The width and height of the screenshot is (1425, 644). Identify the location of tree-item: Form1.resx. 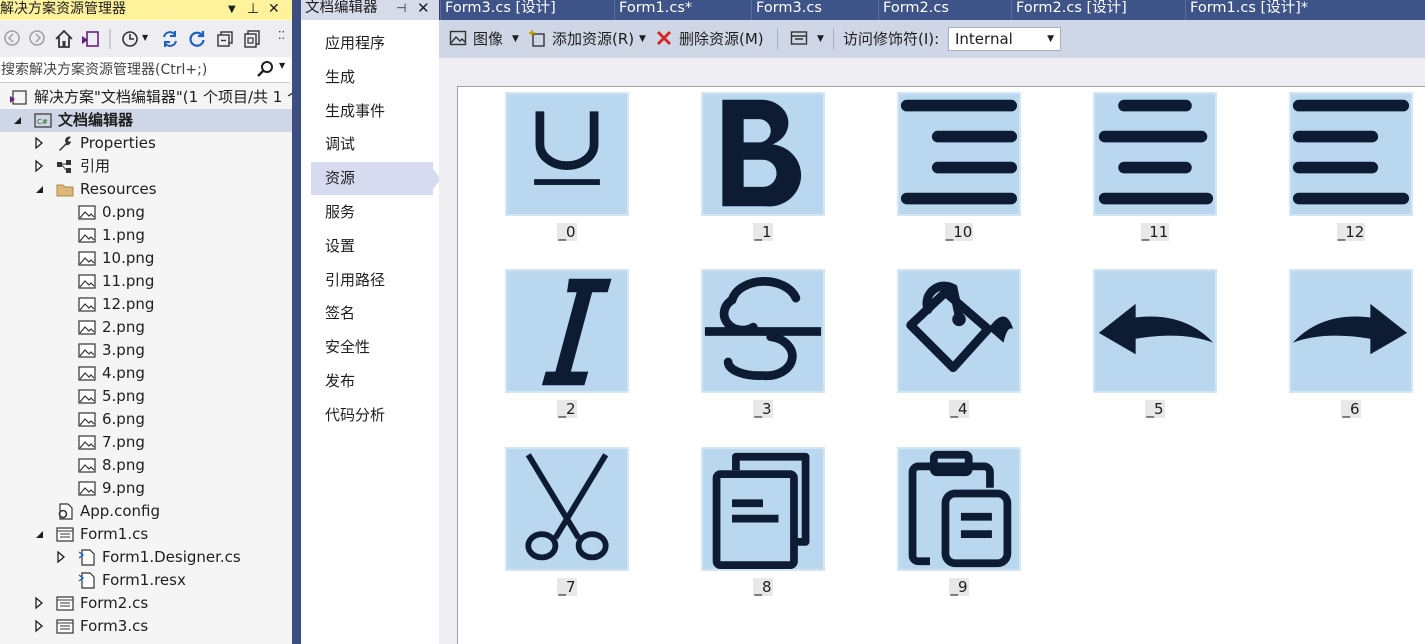
(146, 580).